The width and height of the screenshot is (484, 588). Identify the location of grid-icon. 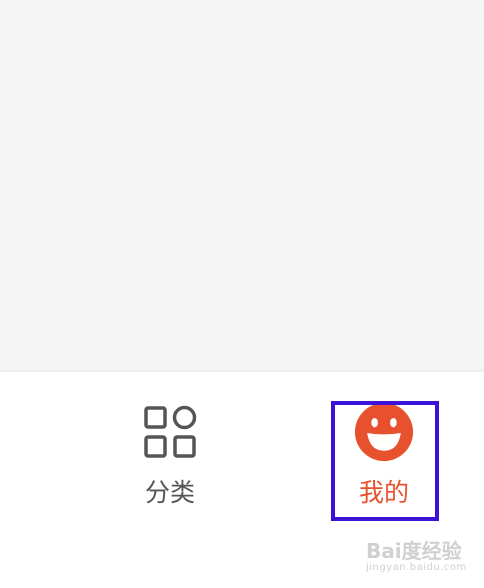
(170, 432).